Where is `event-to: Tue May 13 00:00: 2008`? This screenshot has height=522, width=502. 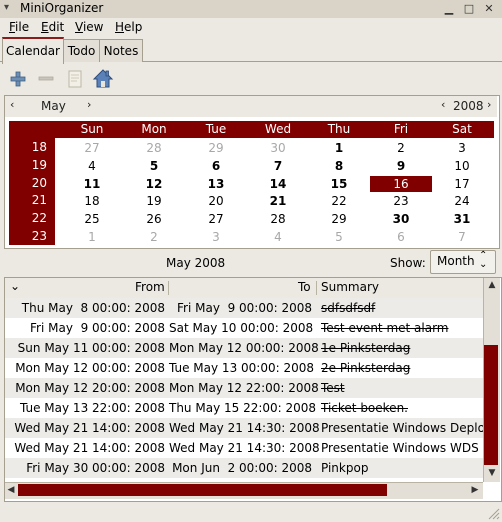
event-to: Tue May 13 00:00: 2008 is located at coordinates (241, 368).